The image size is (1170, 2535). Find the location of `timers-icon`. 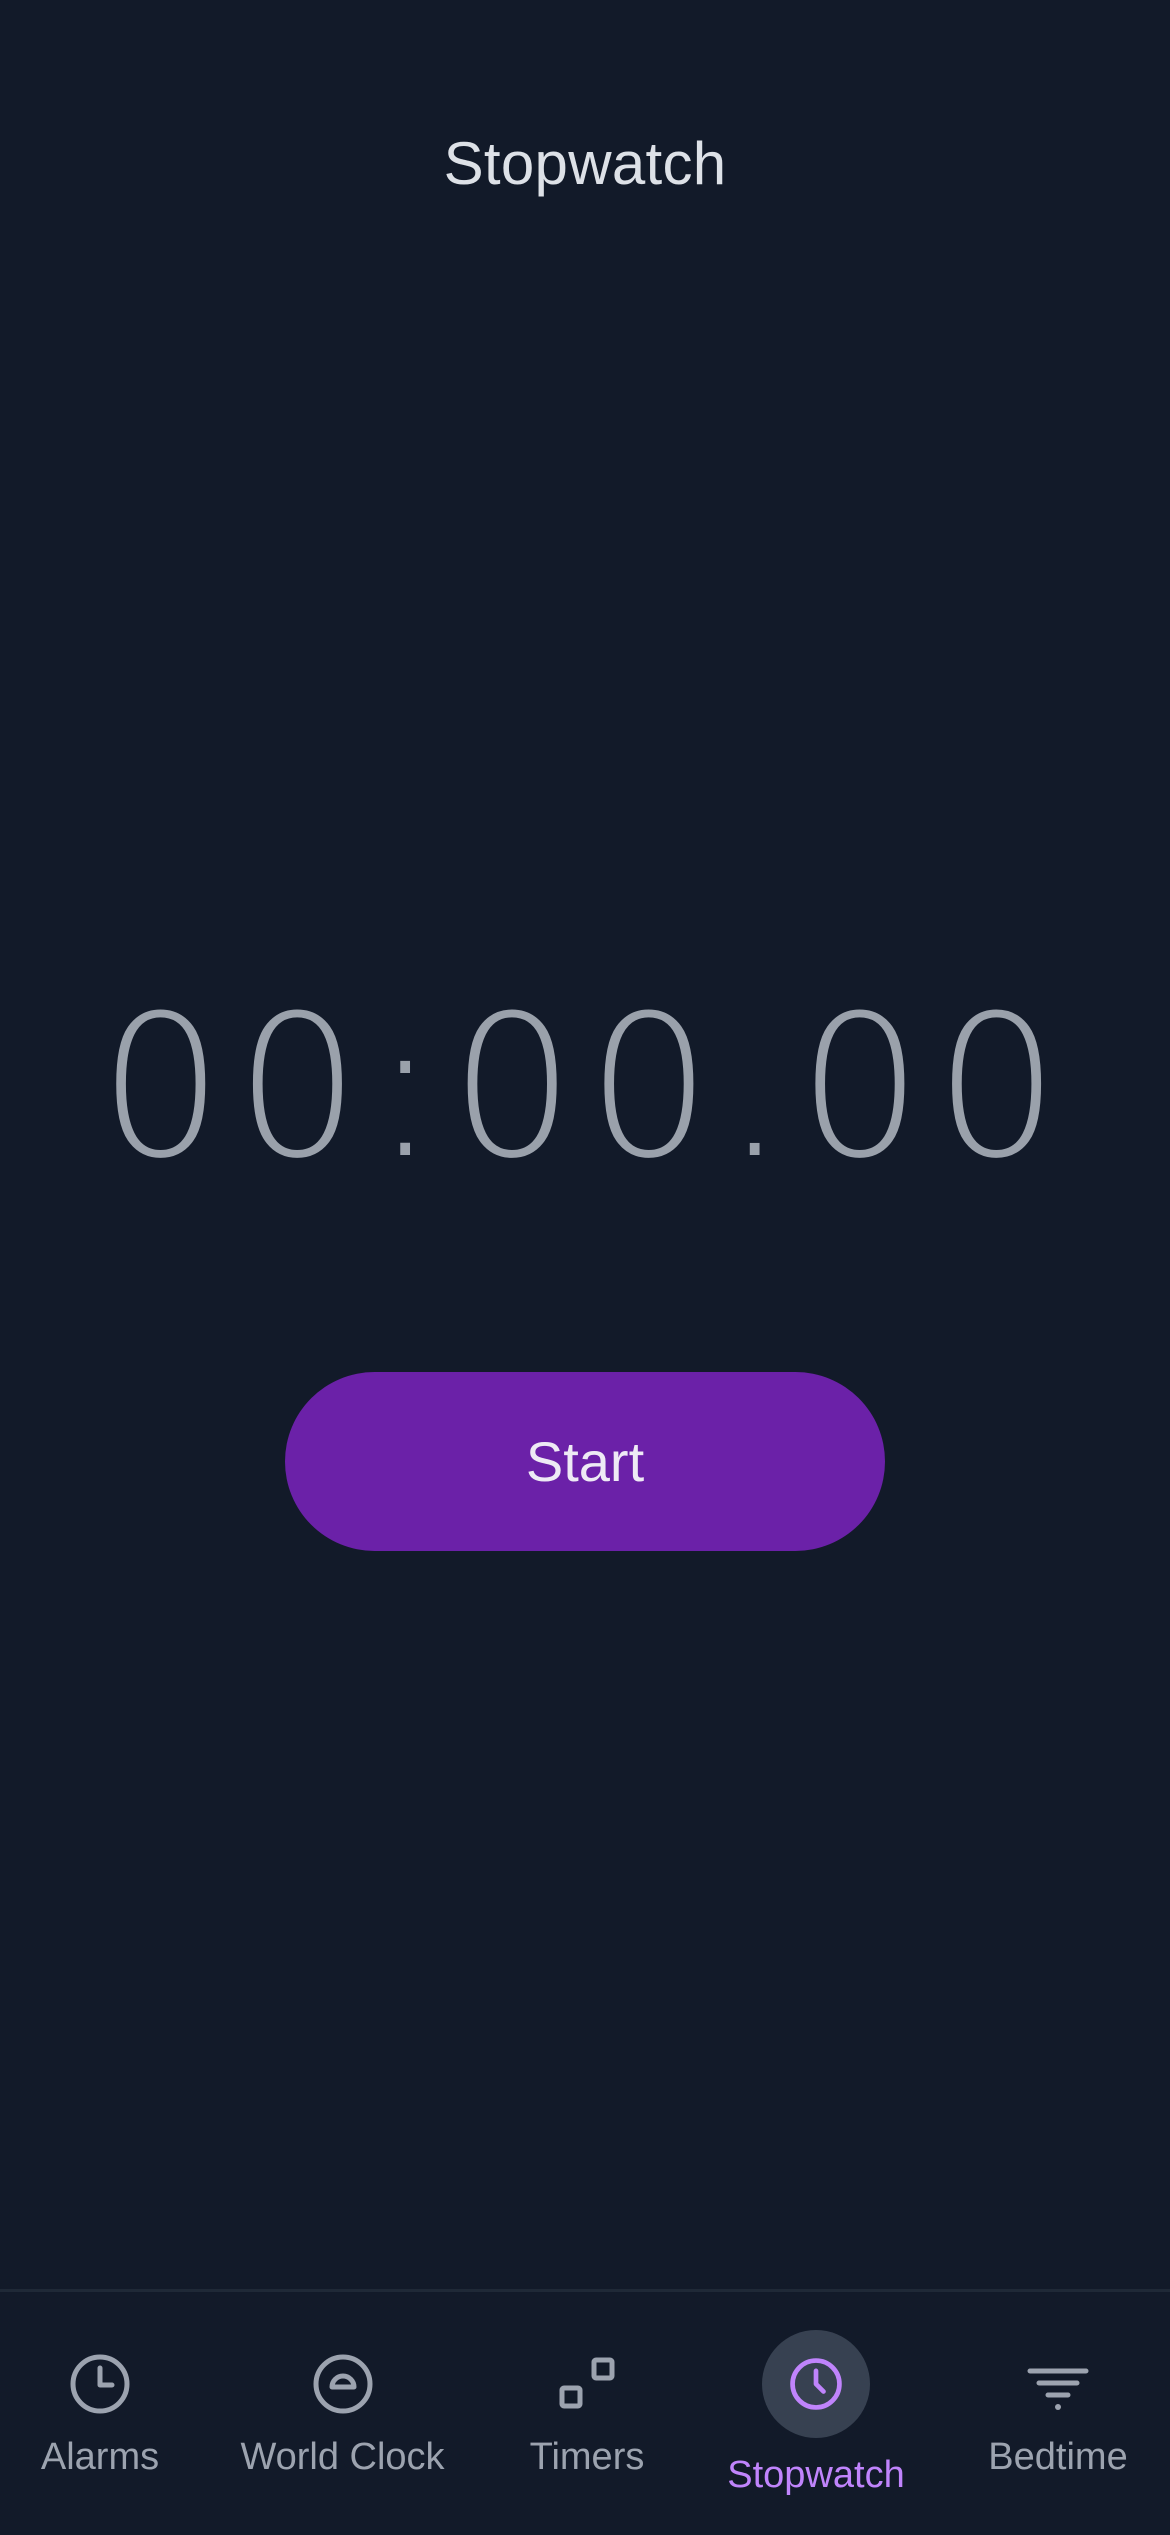

timers-icon is located at coordinates (587, 2384).